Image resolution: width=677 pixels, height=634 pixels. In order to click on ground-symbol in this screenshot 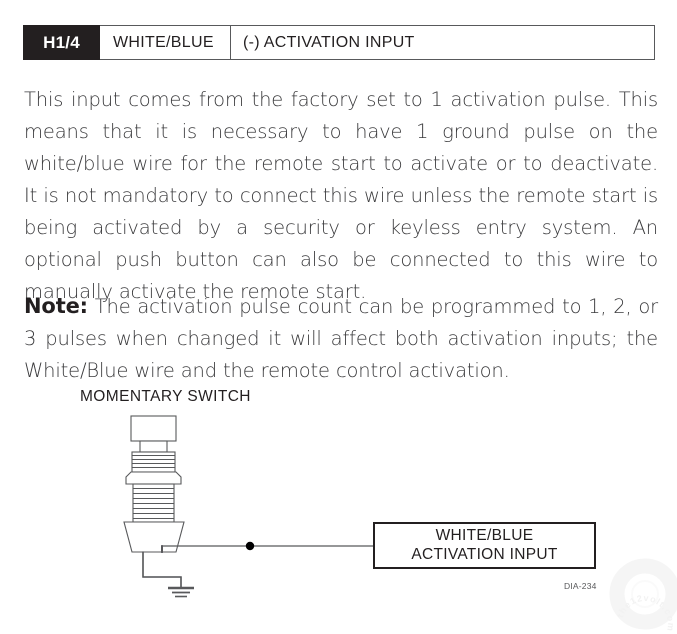, I will do `click(181, 592)`.